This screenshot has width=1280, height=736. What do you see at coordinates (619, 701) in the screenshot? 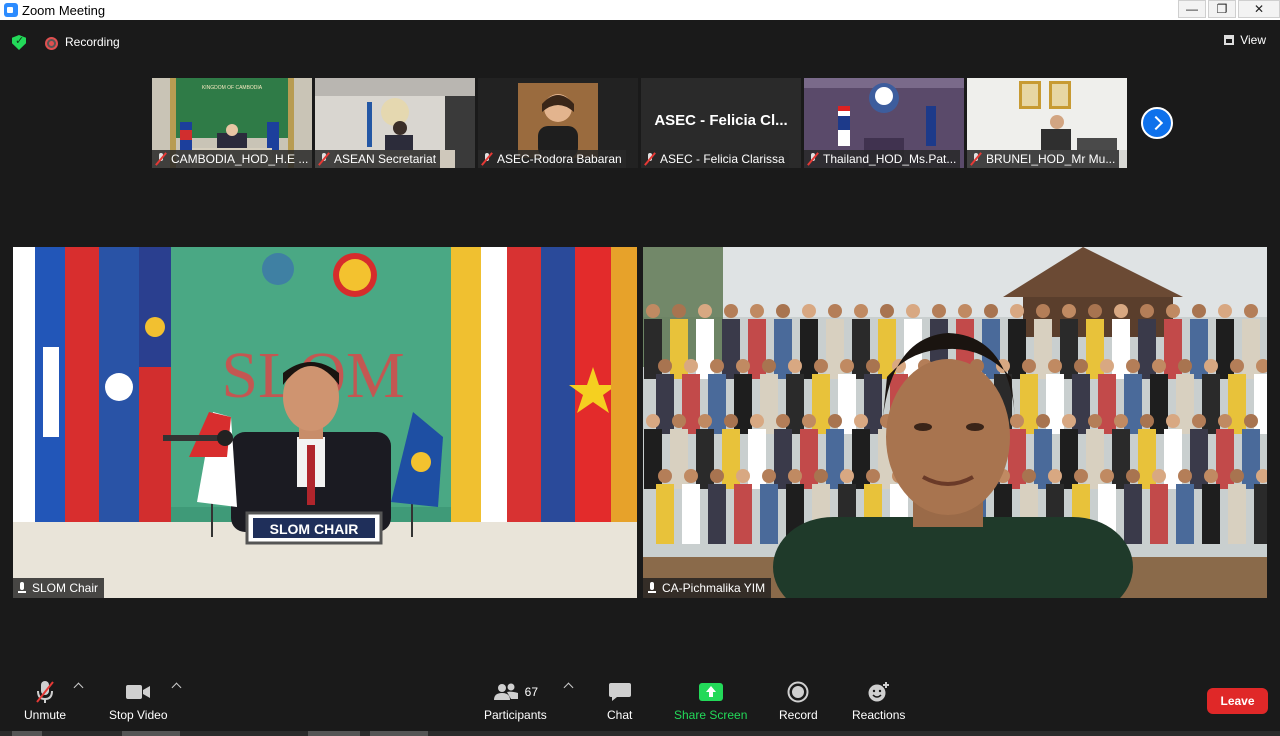
I see `chat-button: Chat` at bounding box center [619, 701].